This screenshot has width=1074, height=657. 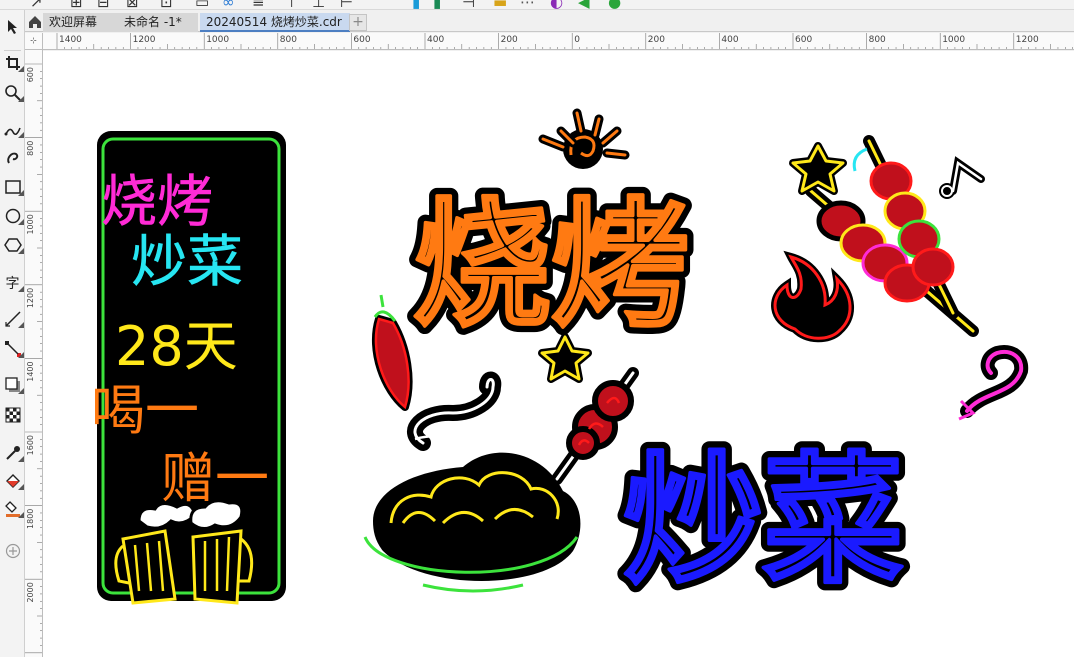 What do you see at coordinates (12, 385) in the screenshot?
I see `drop-shadow-tool` at bounding box center [12, 385].